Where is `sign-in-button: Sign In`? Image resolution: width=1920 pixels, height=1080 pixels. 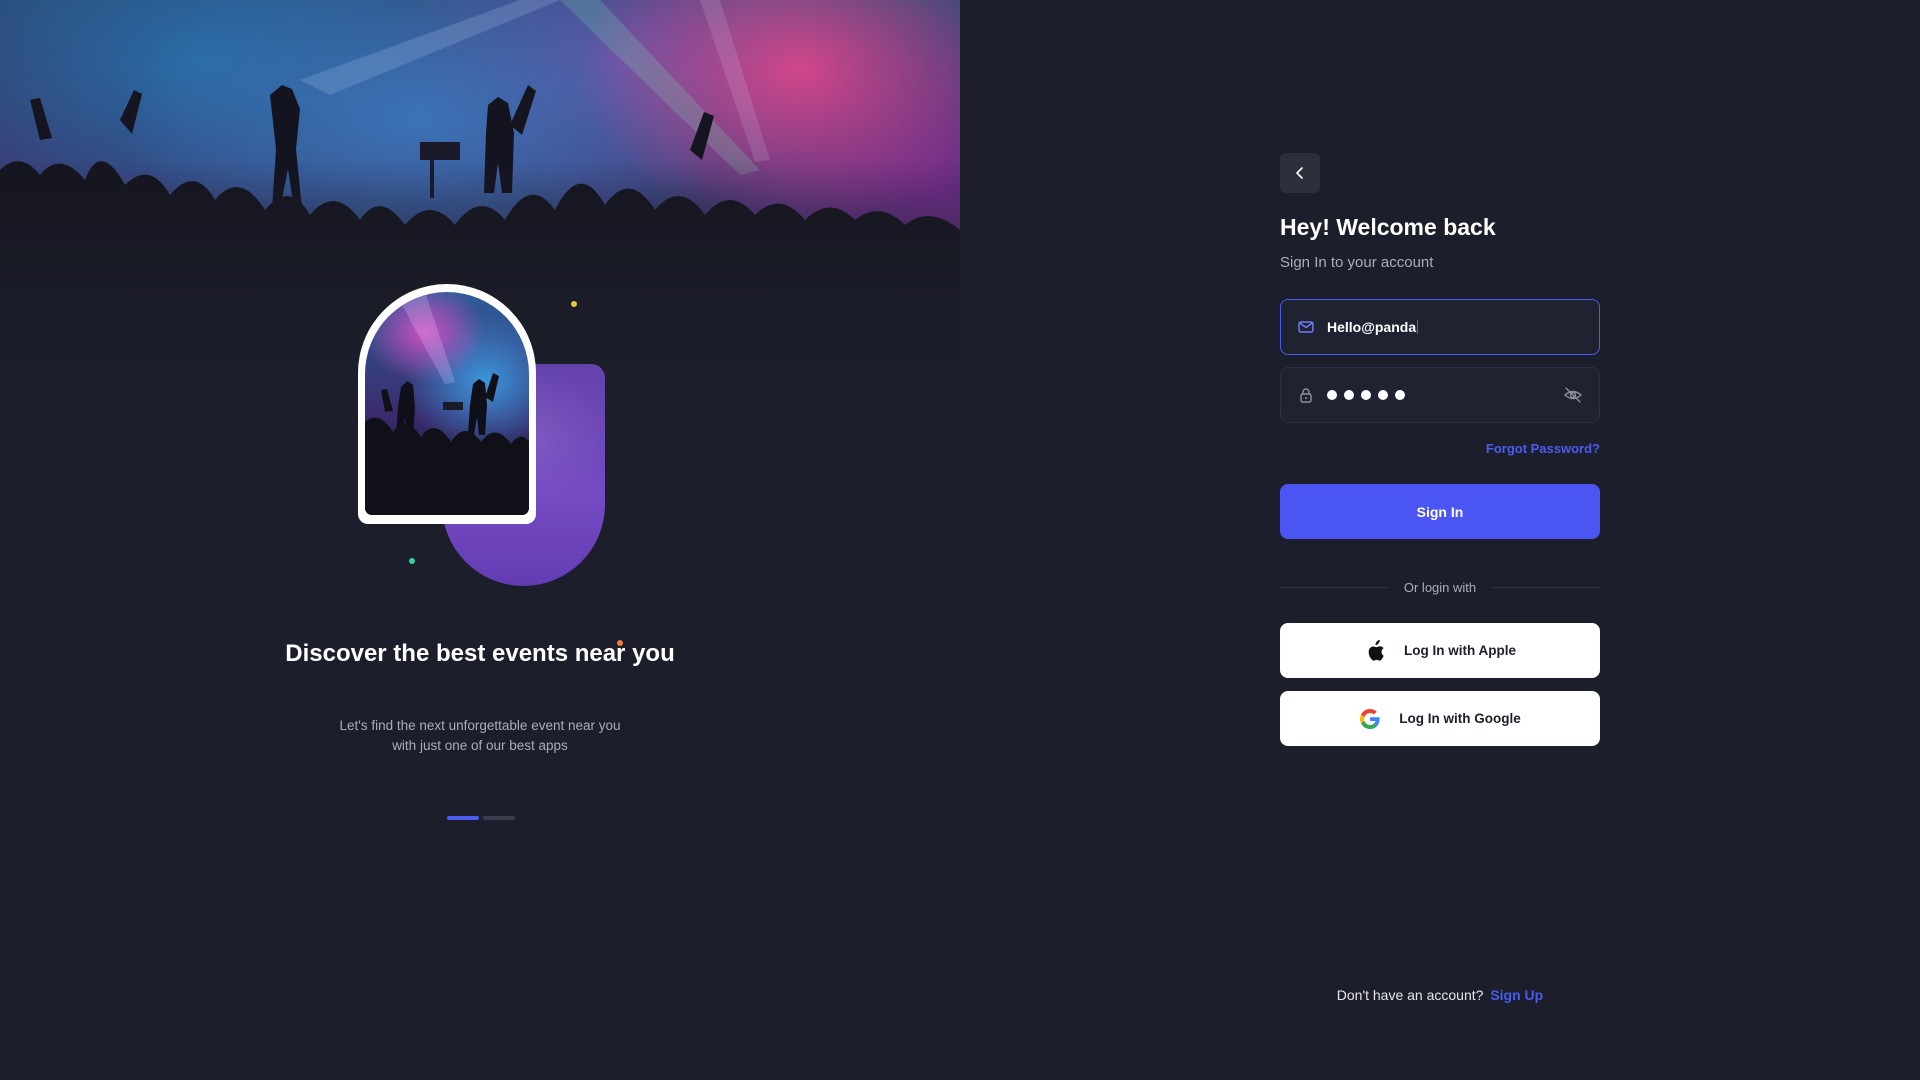 sign-in-button: Sign In is located at coordinates (1440, 511).